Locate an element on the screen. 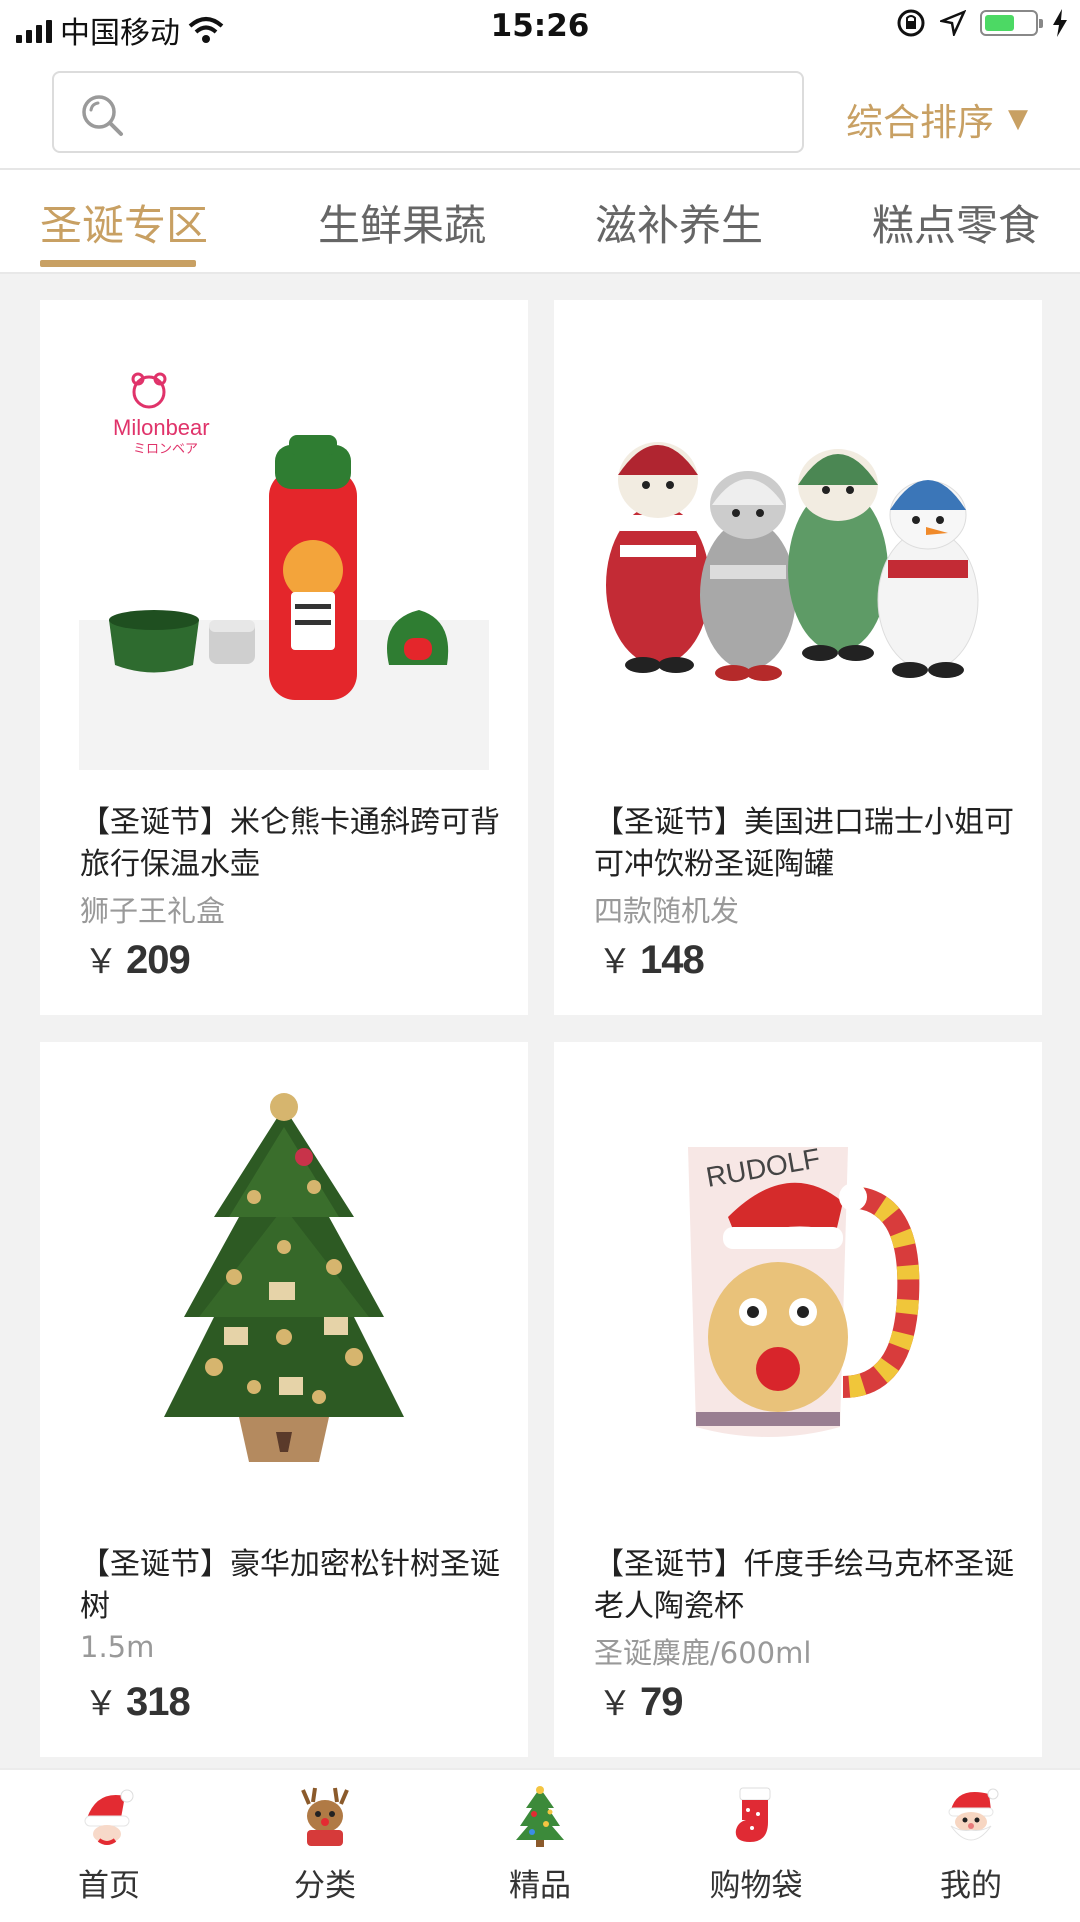  product-title: 【圣诞节】米仑熊卡通斜跨可背旅行保温水壶 is located at coordinates (290, 843).